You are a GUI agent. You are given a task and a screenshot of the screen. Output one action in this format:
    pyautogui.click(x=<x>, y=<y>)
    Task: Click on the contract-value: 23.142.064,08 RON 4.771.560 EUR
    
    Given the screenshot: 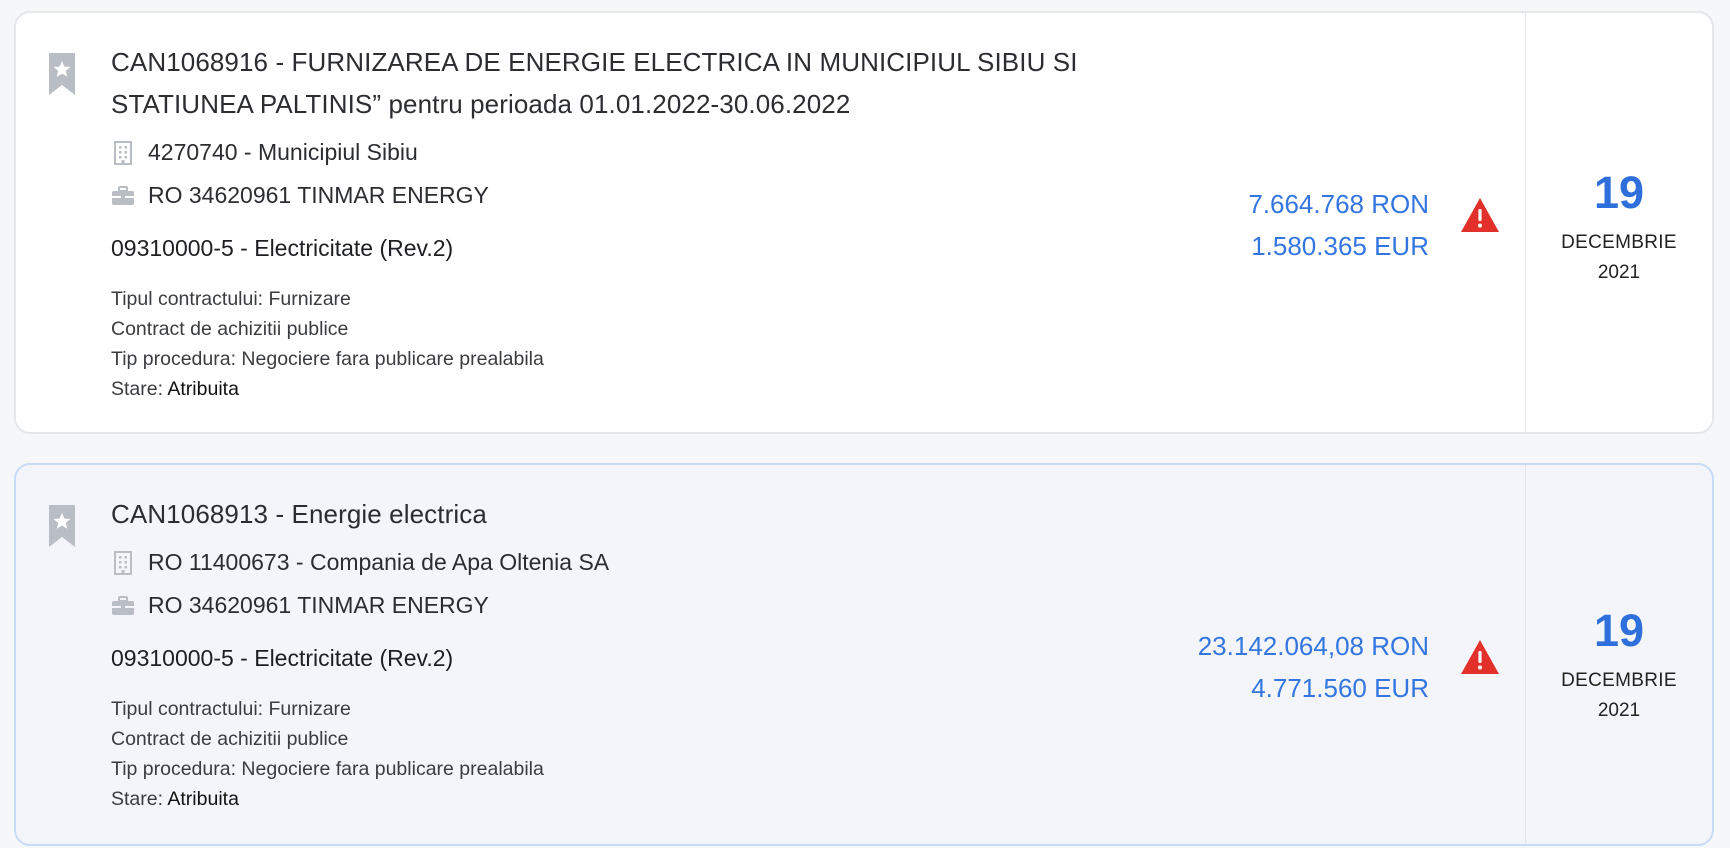 What is the action you would take?
    pyautogui.click(x=1313, y=667)
    